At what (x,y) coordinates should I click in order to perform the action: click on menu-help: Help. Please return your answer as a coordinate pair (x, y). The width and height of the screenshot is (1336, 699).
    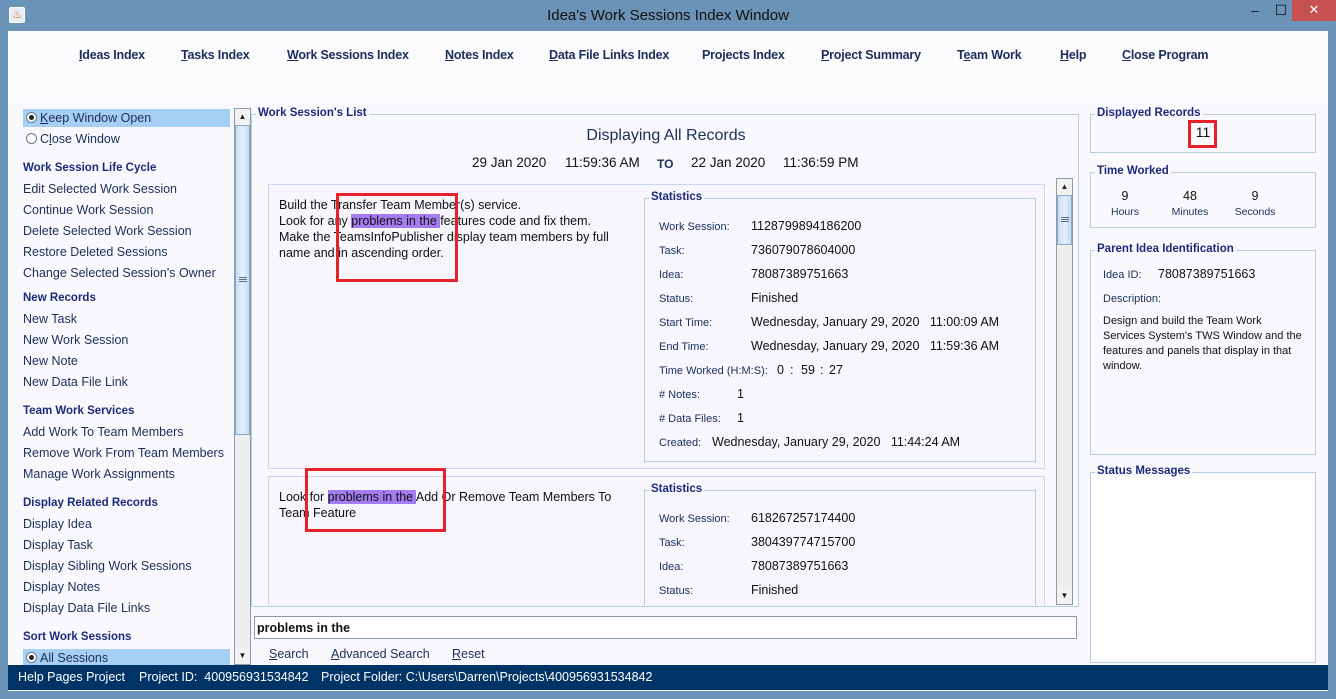
    Looking at the image, I should click on (1073, 55).